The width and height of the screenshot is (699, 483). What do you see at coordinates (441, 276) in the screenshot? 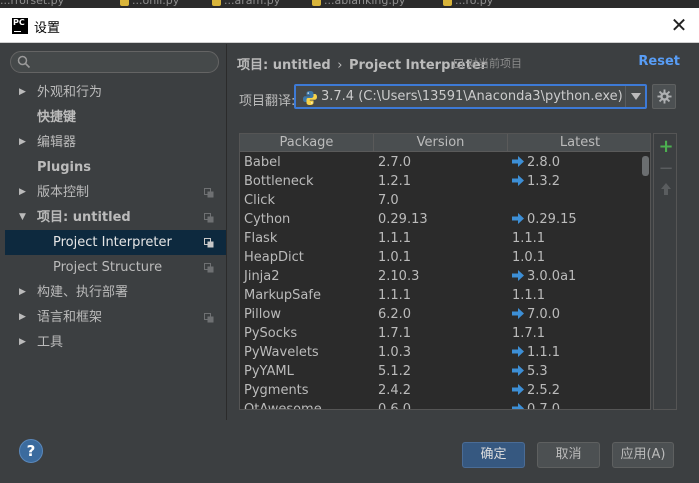
I see `table-row: Jinja2 2.10.3 3.0.0a1` at bounding box center [441, 276].